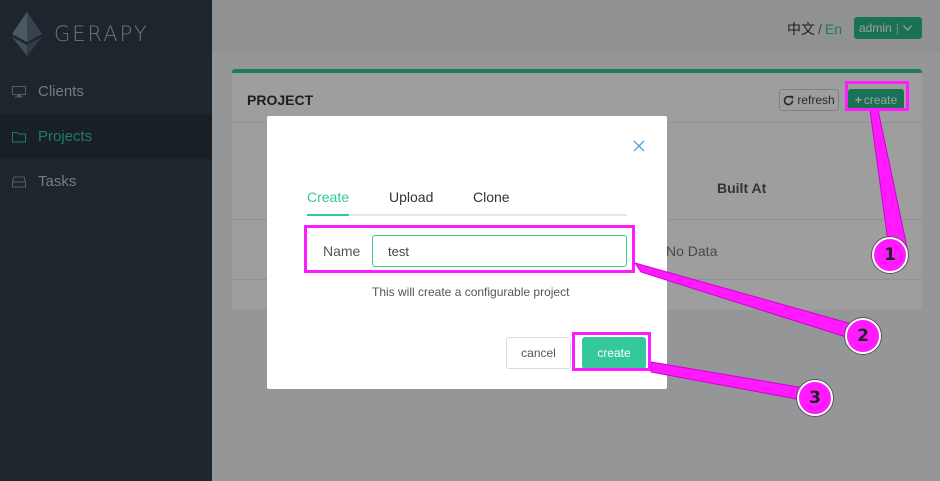  What do you see at coordinates (890, 255) in the screenshot?
I see `step-badge-1: 1` at bounding box center [890, 255].